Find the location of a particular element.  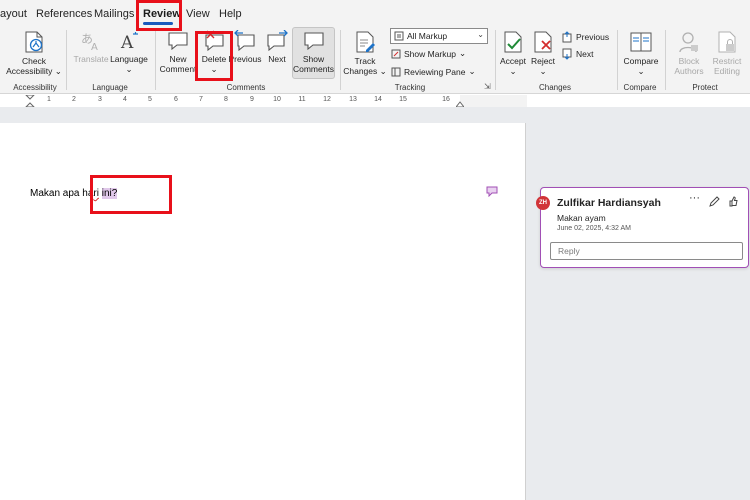

check-label-2: Accessibility is located at coordinates (29, 71).